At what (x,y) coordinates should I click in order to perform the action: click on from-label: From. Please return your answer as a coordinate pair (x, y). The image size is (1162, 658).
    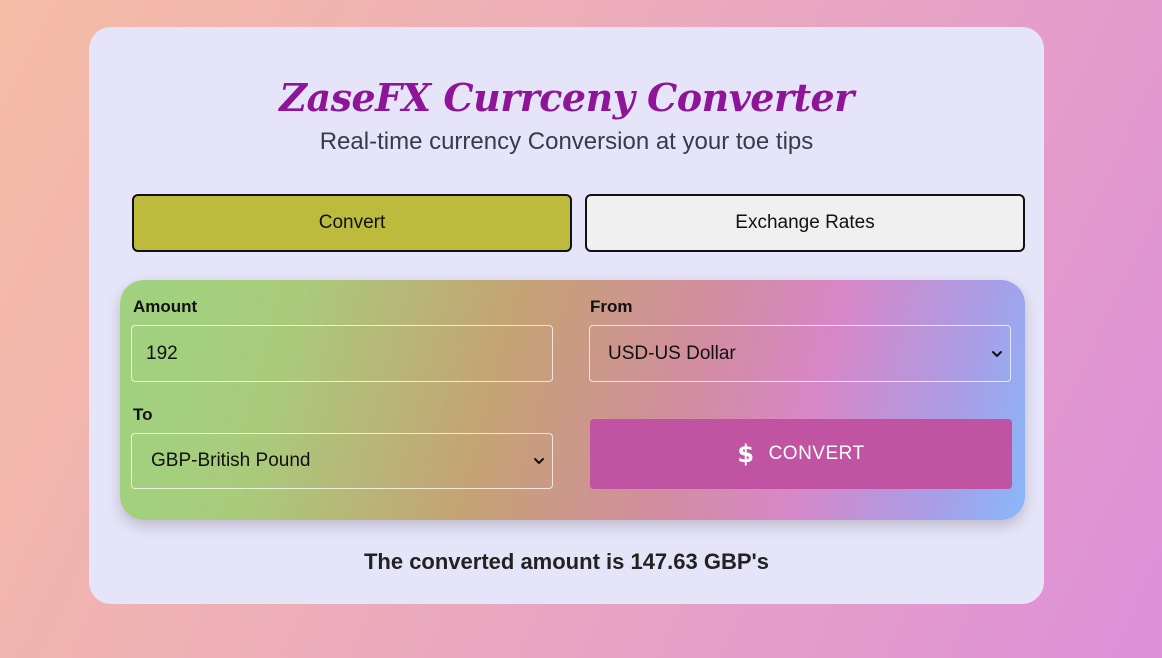
    Looking at the image, I should click on (611, 306).